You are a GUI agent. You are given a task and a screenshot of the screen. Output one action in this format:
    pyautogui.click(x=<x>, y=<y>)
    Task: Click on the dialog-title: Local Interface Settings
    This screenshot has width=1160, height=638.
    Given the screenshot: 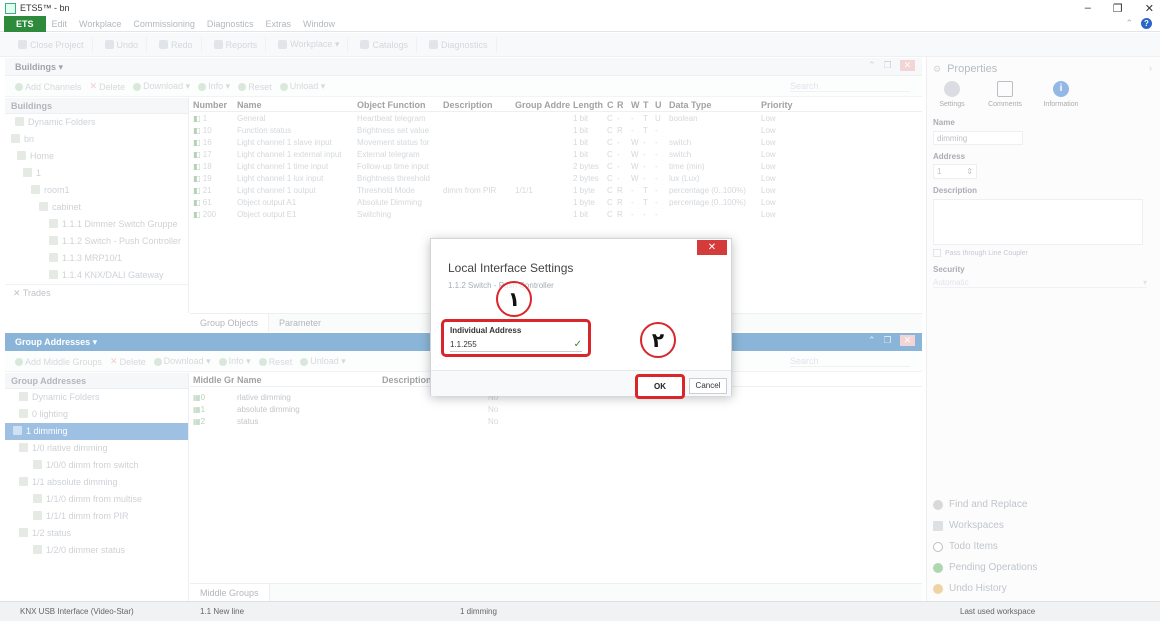 What is the action you would take?
    pyautogui.click(x=511, y=268)
    